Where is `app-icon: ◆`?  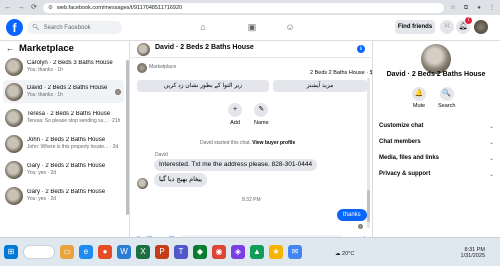 app-icon: ◆ is located at coordinates (200, 252).